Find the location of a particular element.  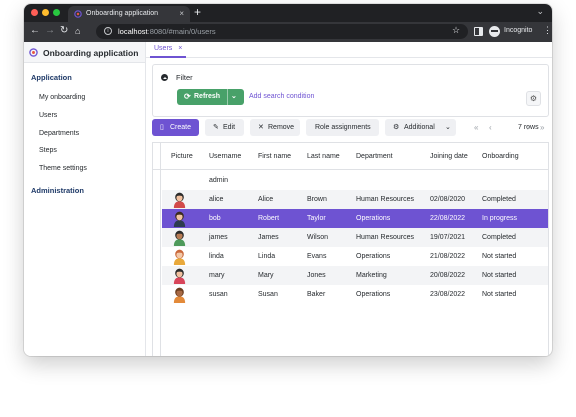

column-header-department: Department is located at coordinates (374, 156).